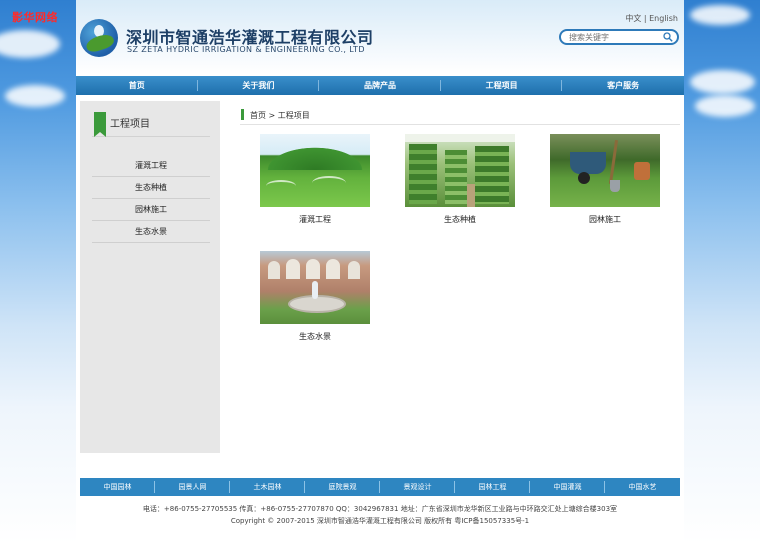  Describe the element at coordinates (137, 85) in the screenshot. I see `nav-home: 首页` at that location.